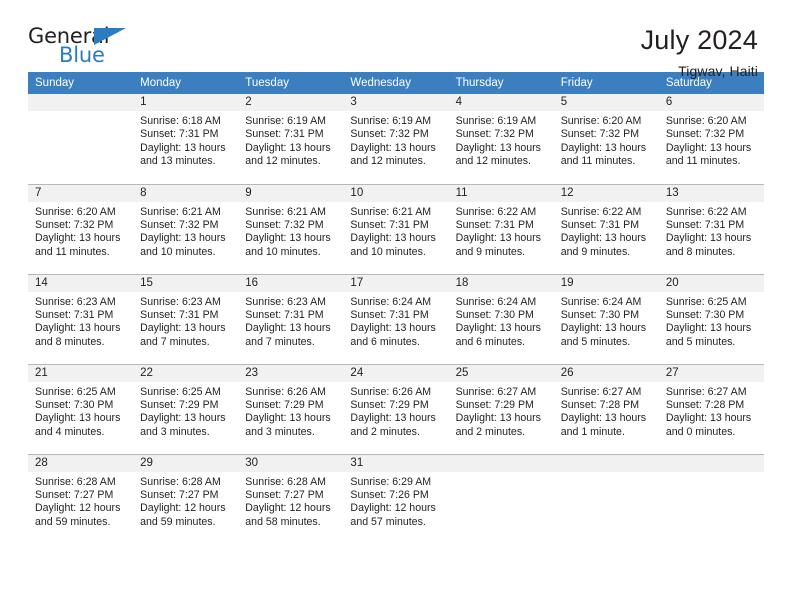 The height and width of the screenshot is (612, 792). I want to click on day-number: 18, so click(501, 283).